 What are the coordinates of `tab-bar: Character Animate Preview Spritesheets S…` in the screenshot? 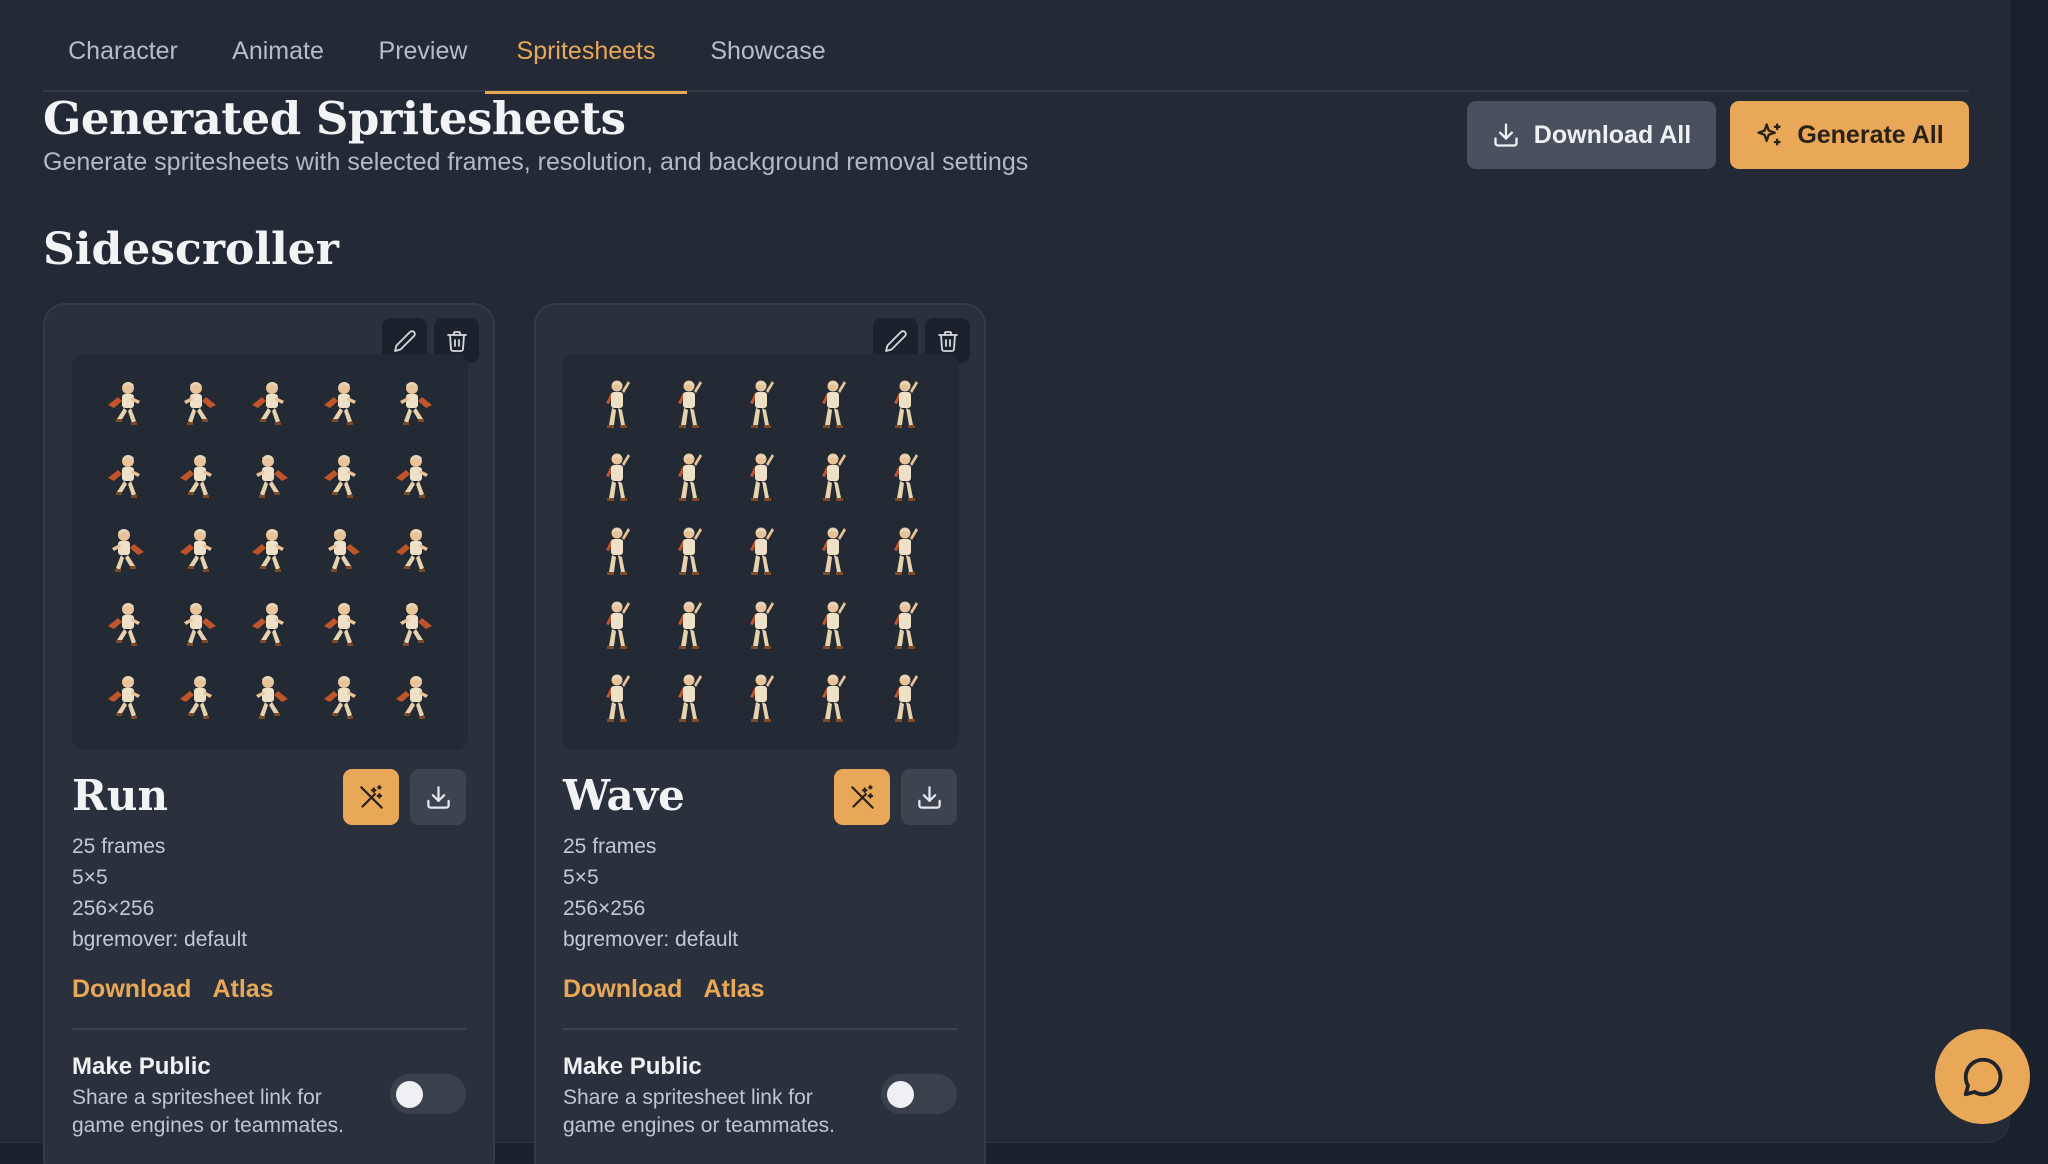 It's located at (1006, 47).